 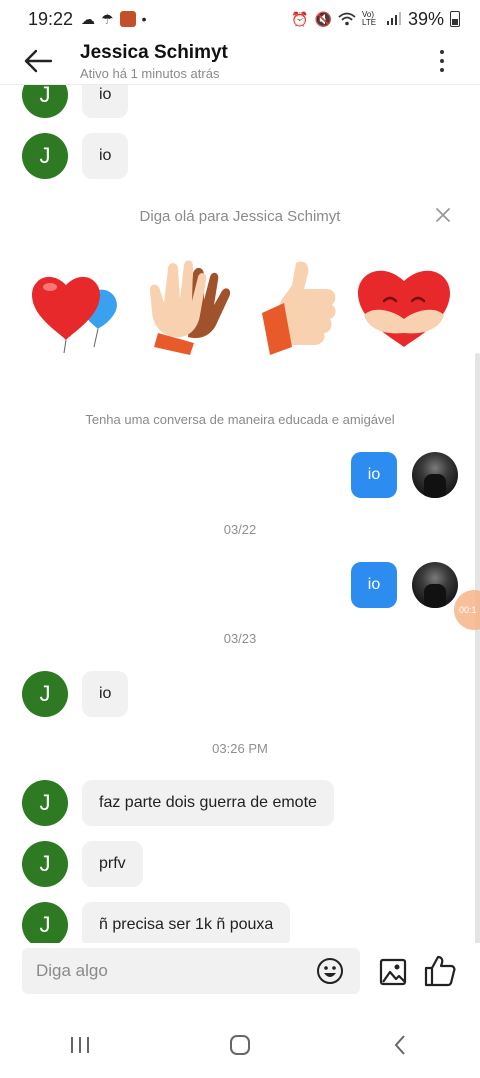 I want to click on recent-apps-button, so click(x=80, y=1045).